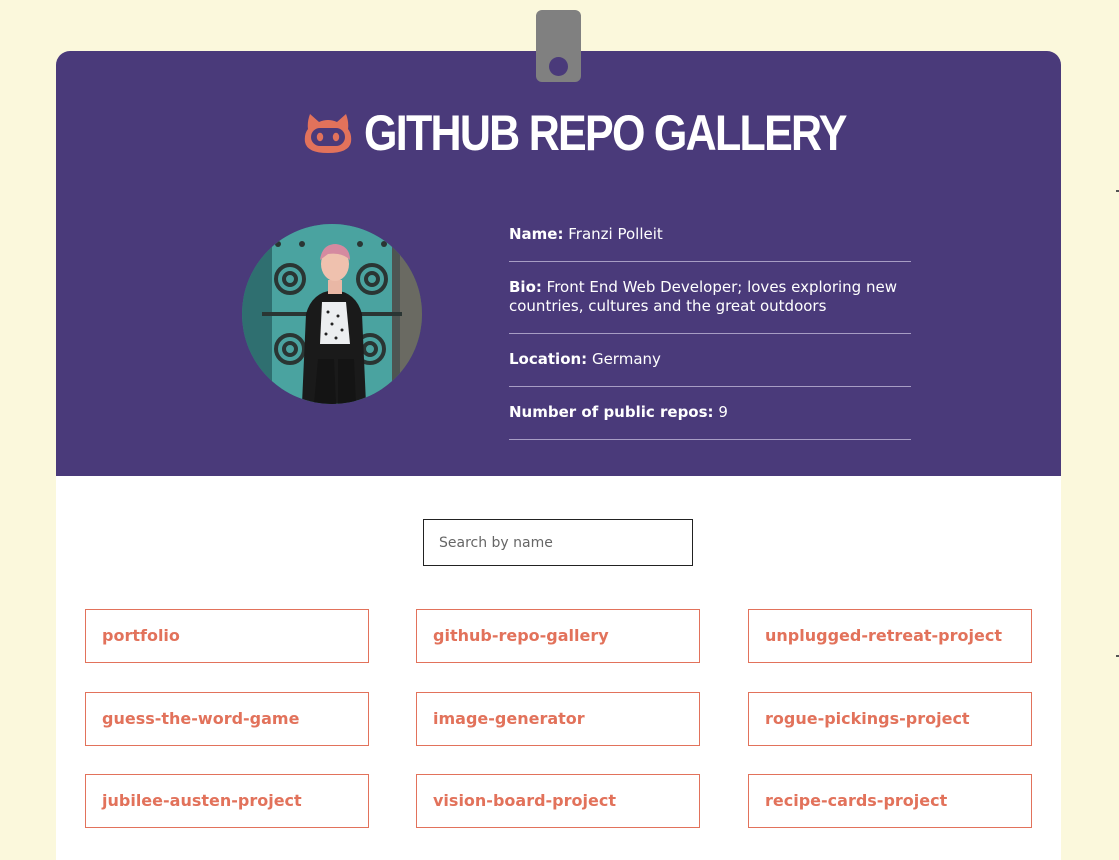  I want to click on avatar, so click(332, 314).